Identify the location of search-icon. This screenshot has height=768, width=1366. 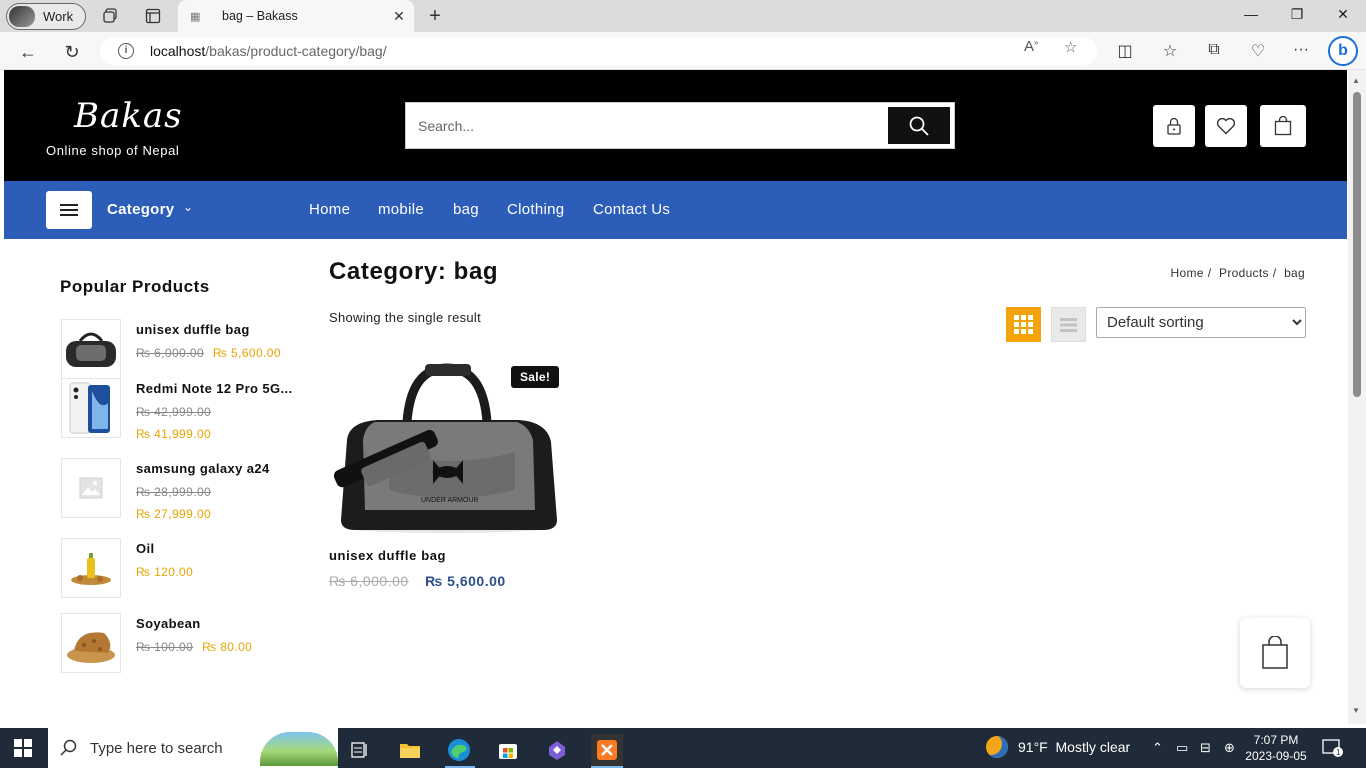
(919, 126).